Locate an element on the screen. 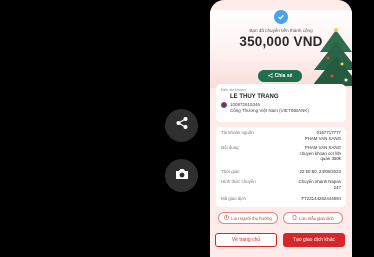  save-beneficiary-button: Lưu người thụ hưởng is located at coordinates (248, 218).